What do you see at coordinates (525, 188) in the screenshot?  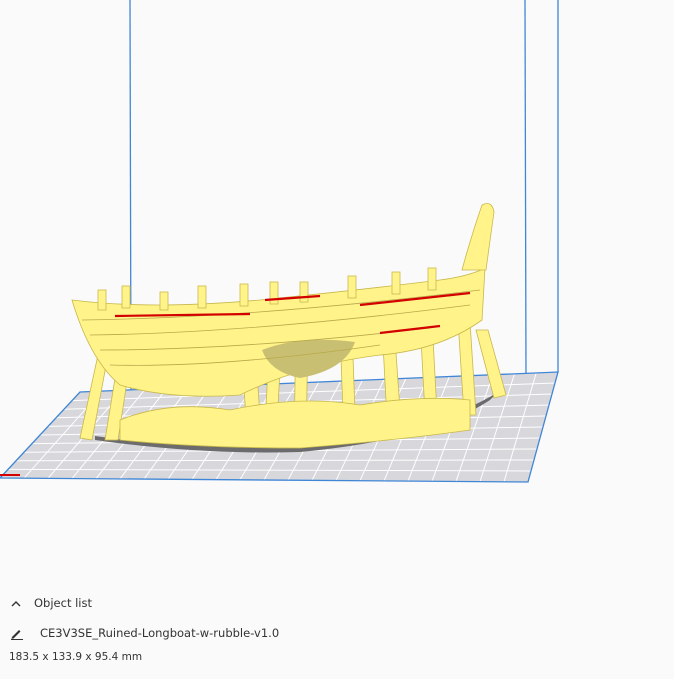 I see `build-volume-edge-back-mid` at bounding box center [525, 188].